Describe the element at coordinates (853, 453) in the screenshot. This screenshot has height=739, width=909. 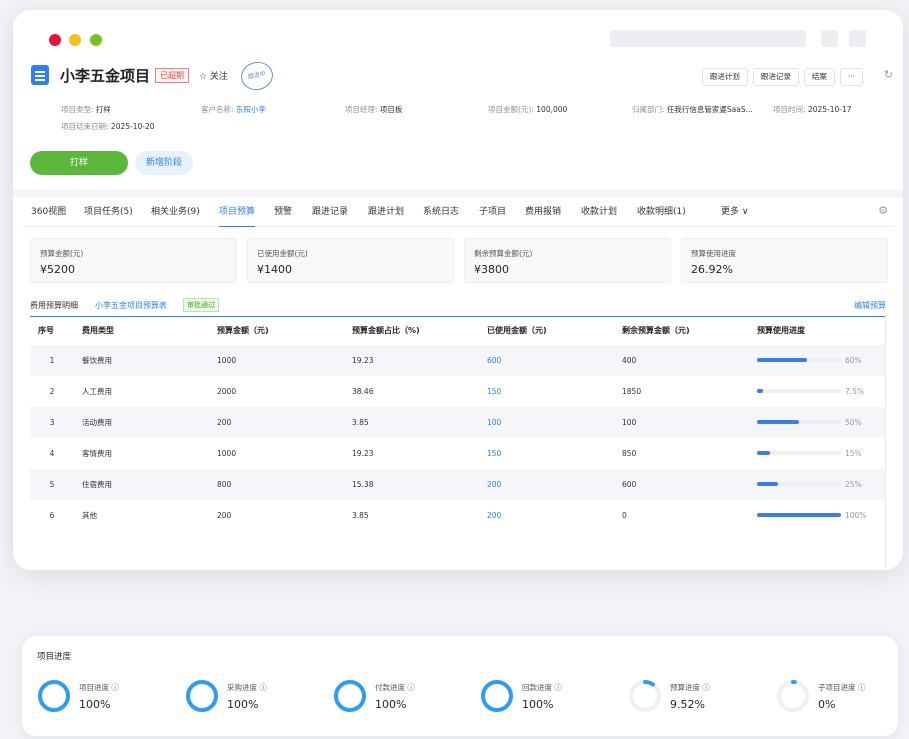
I see `progress-percent: 15%` at that location.